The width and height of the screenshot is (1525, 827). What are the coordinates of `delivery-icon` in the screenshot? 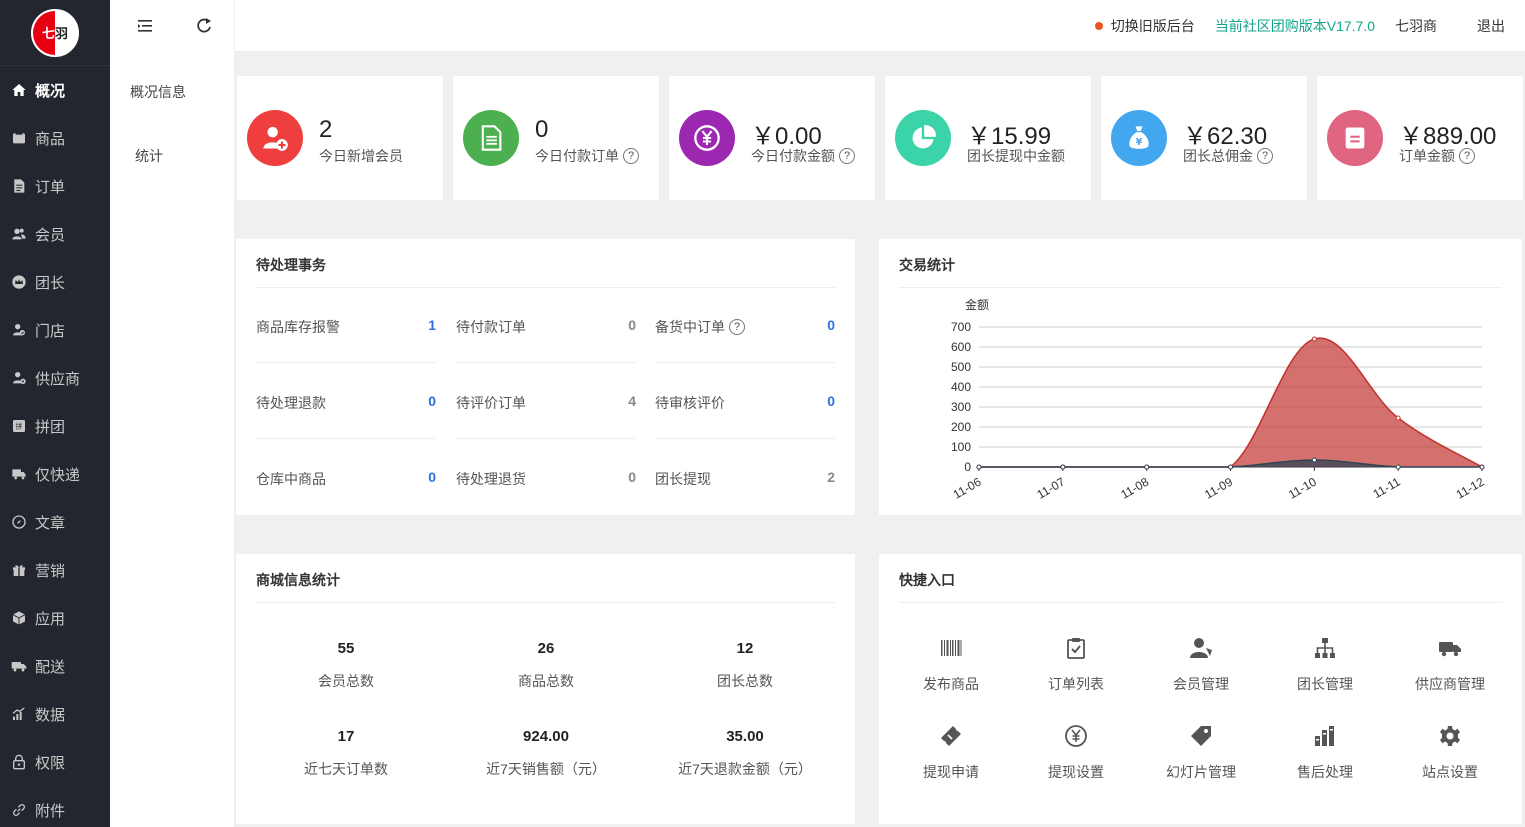 It's located at (19, 474).